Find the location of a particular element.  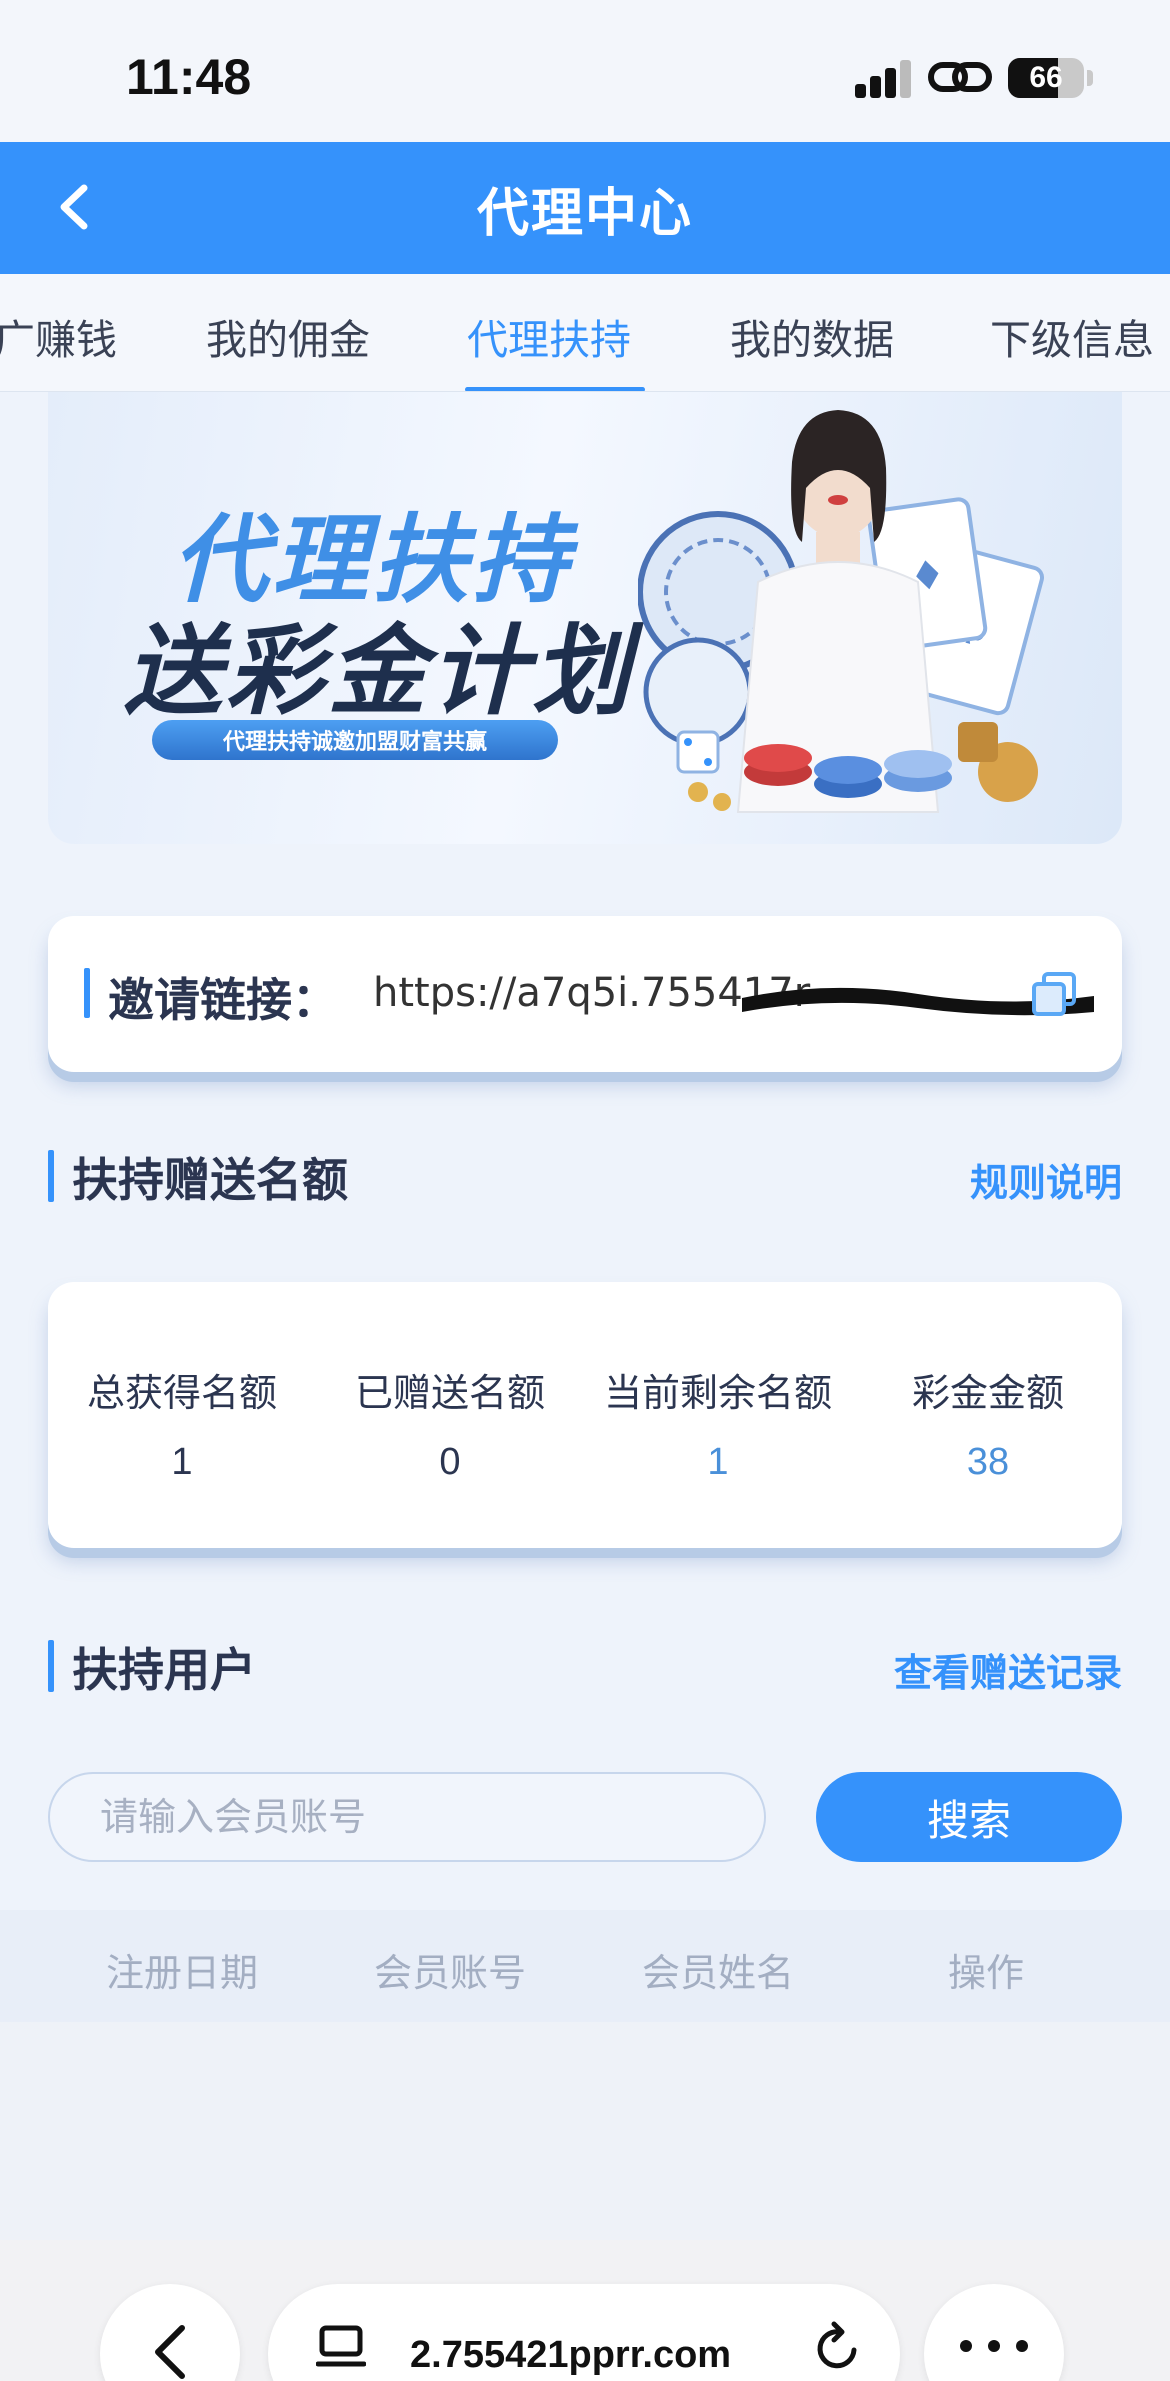

stat-remaining-quota: 当前剩余名额 1 is located at coordinates (718, 1423).